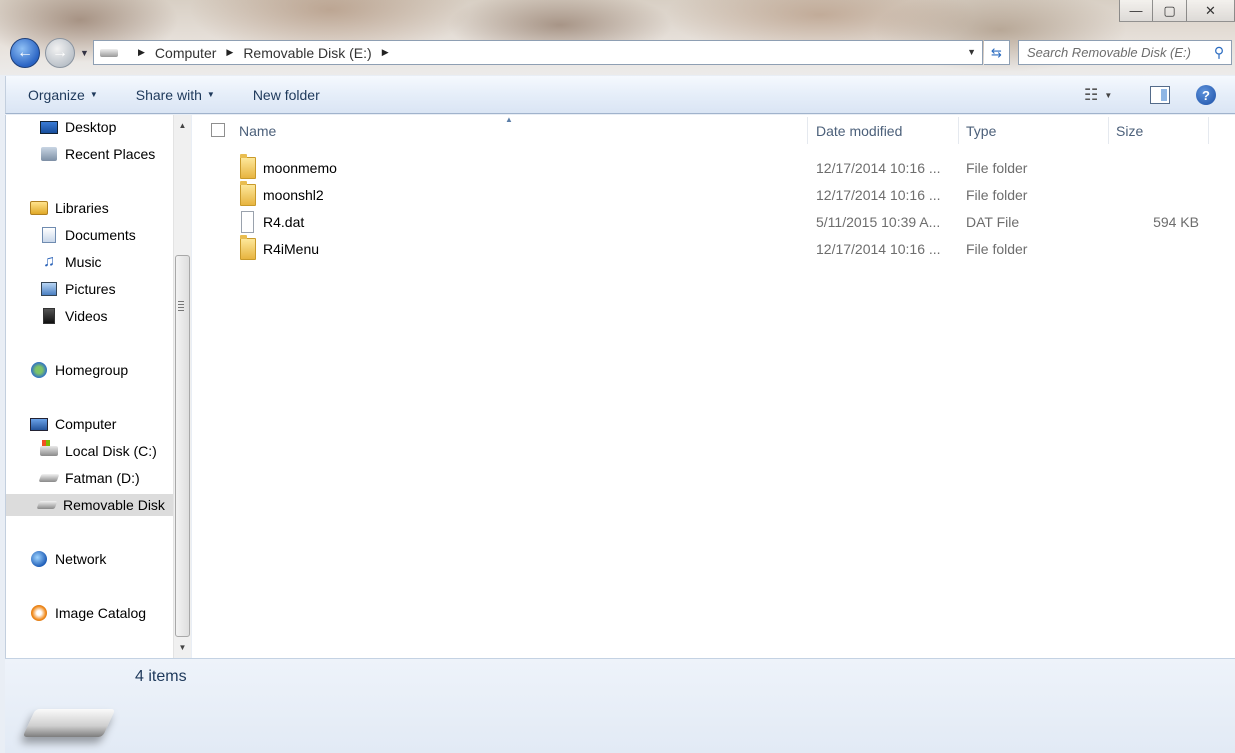  I want to click on sidebar-item-pictures: Pictures, so click(77, 289).